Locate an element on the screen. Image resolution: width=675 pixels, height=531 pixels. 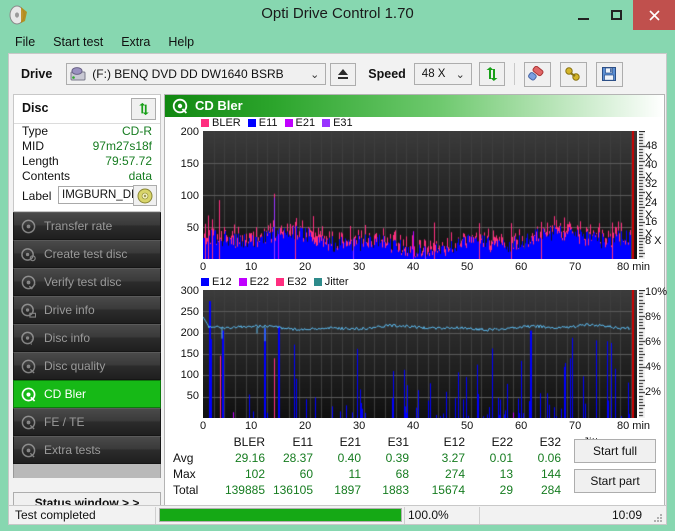
disc-row-key: Length is located at coordinates (40, 161).